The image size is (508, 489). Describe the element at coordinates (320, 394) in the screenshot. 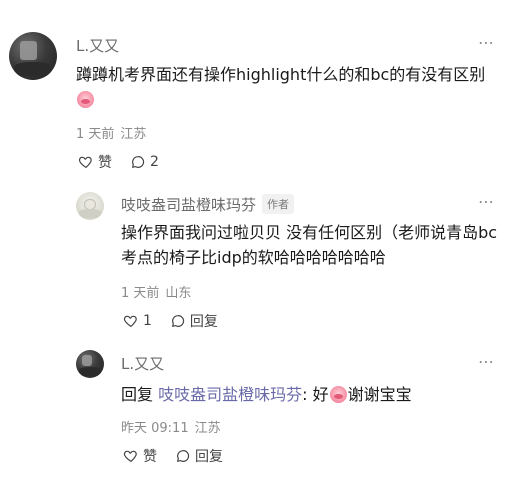

I see `reply-text-before: 好` at that location.